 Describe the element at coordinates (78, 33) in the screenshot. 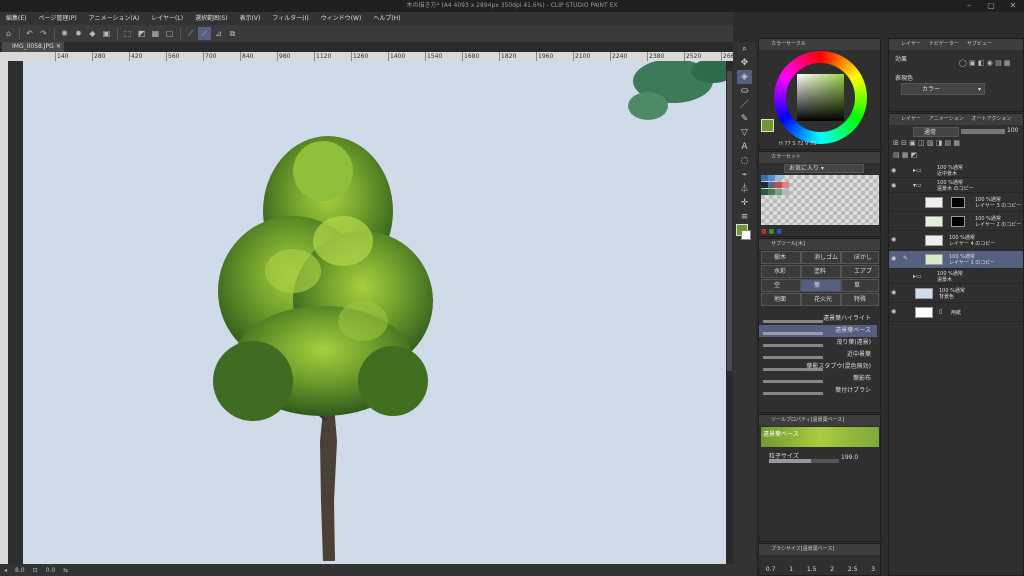

I see `clear-outside-icon: ✹` at that location.